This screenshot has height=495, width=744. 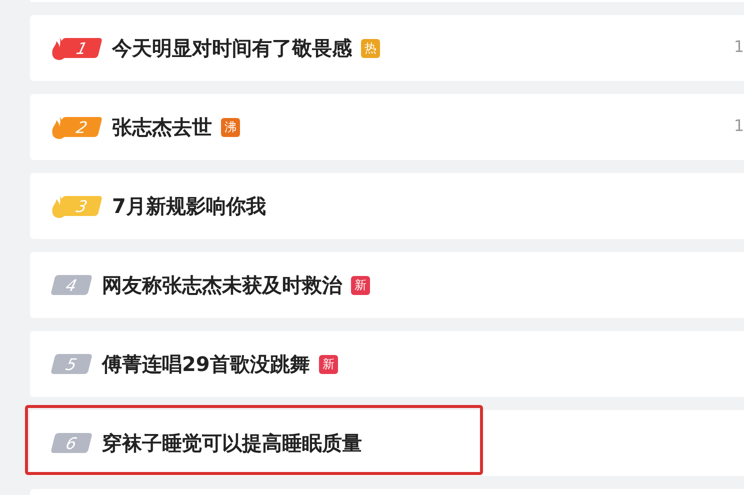 What do you see at coordinates (232, 48) in the screenshot?
I see `topic-title: 今天明显对时间有了敬畏感` at bounding box center [232, 48].